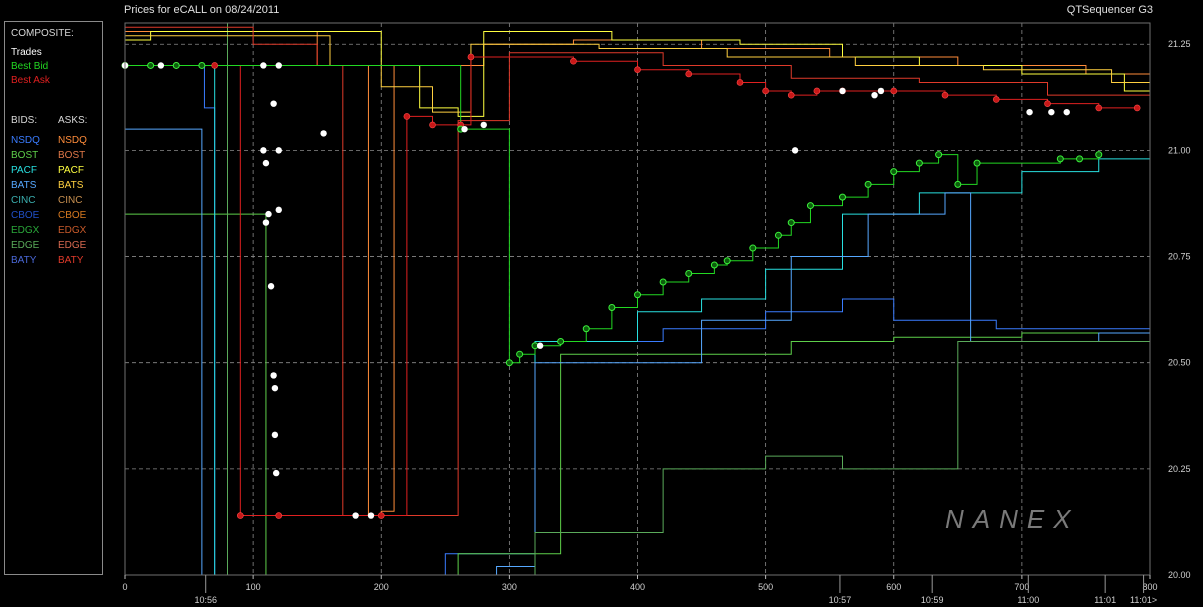  Describe the element at coordinates (1179, 44) in the screenshot. I see `y-tick-label: 21.25` at that location.